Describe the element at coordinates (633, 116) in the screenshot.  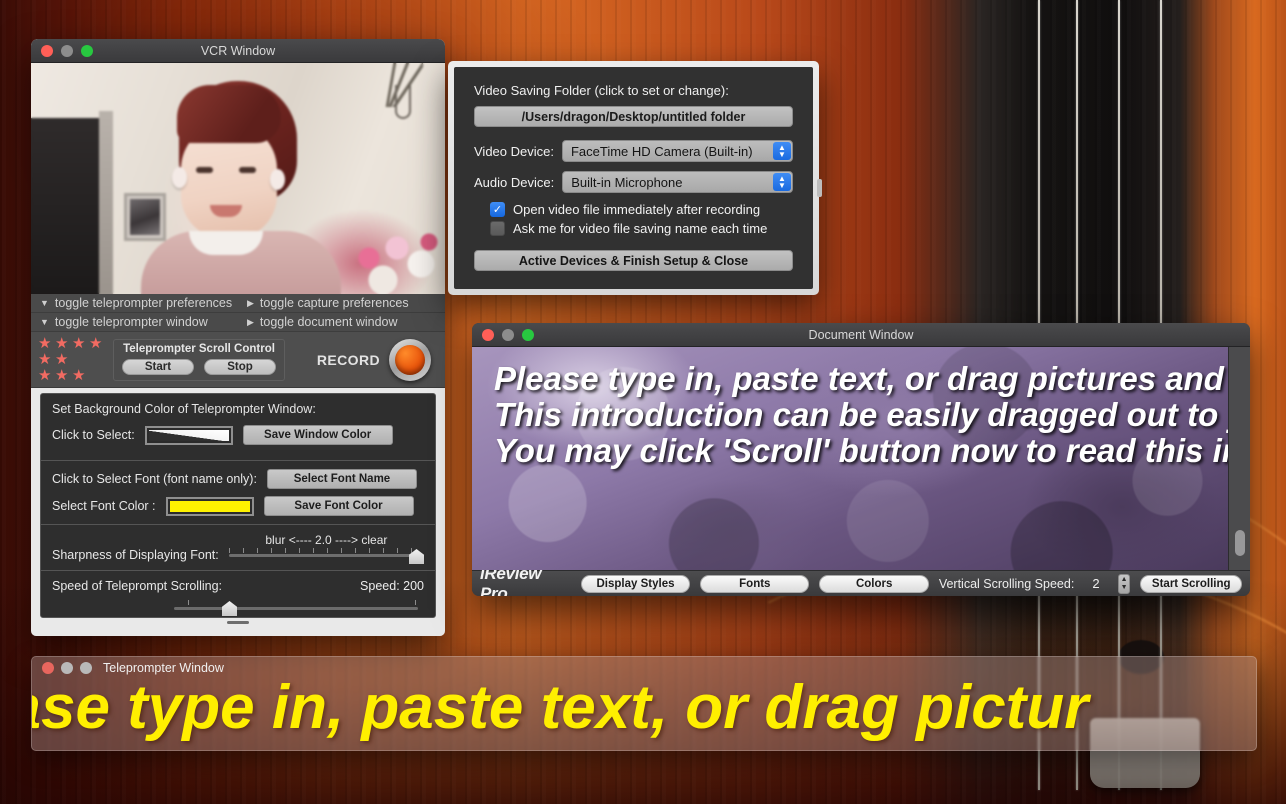
I see `video-folder-path-button: /Users/dragon/Desktop/untitled folder` at that location.